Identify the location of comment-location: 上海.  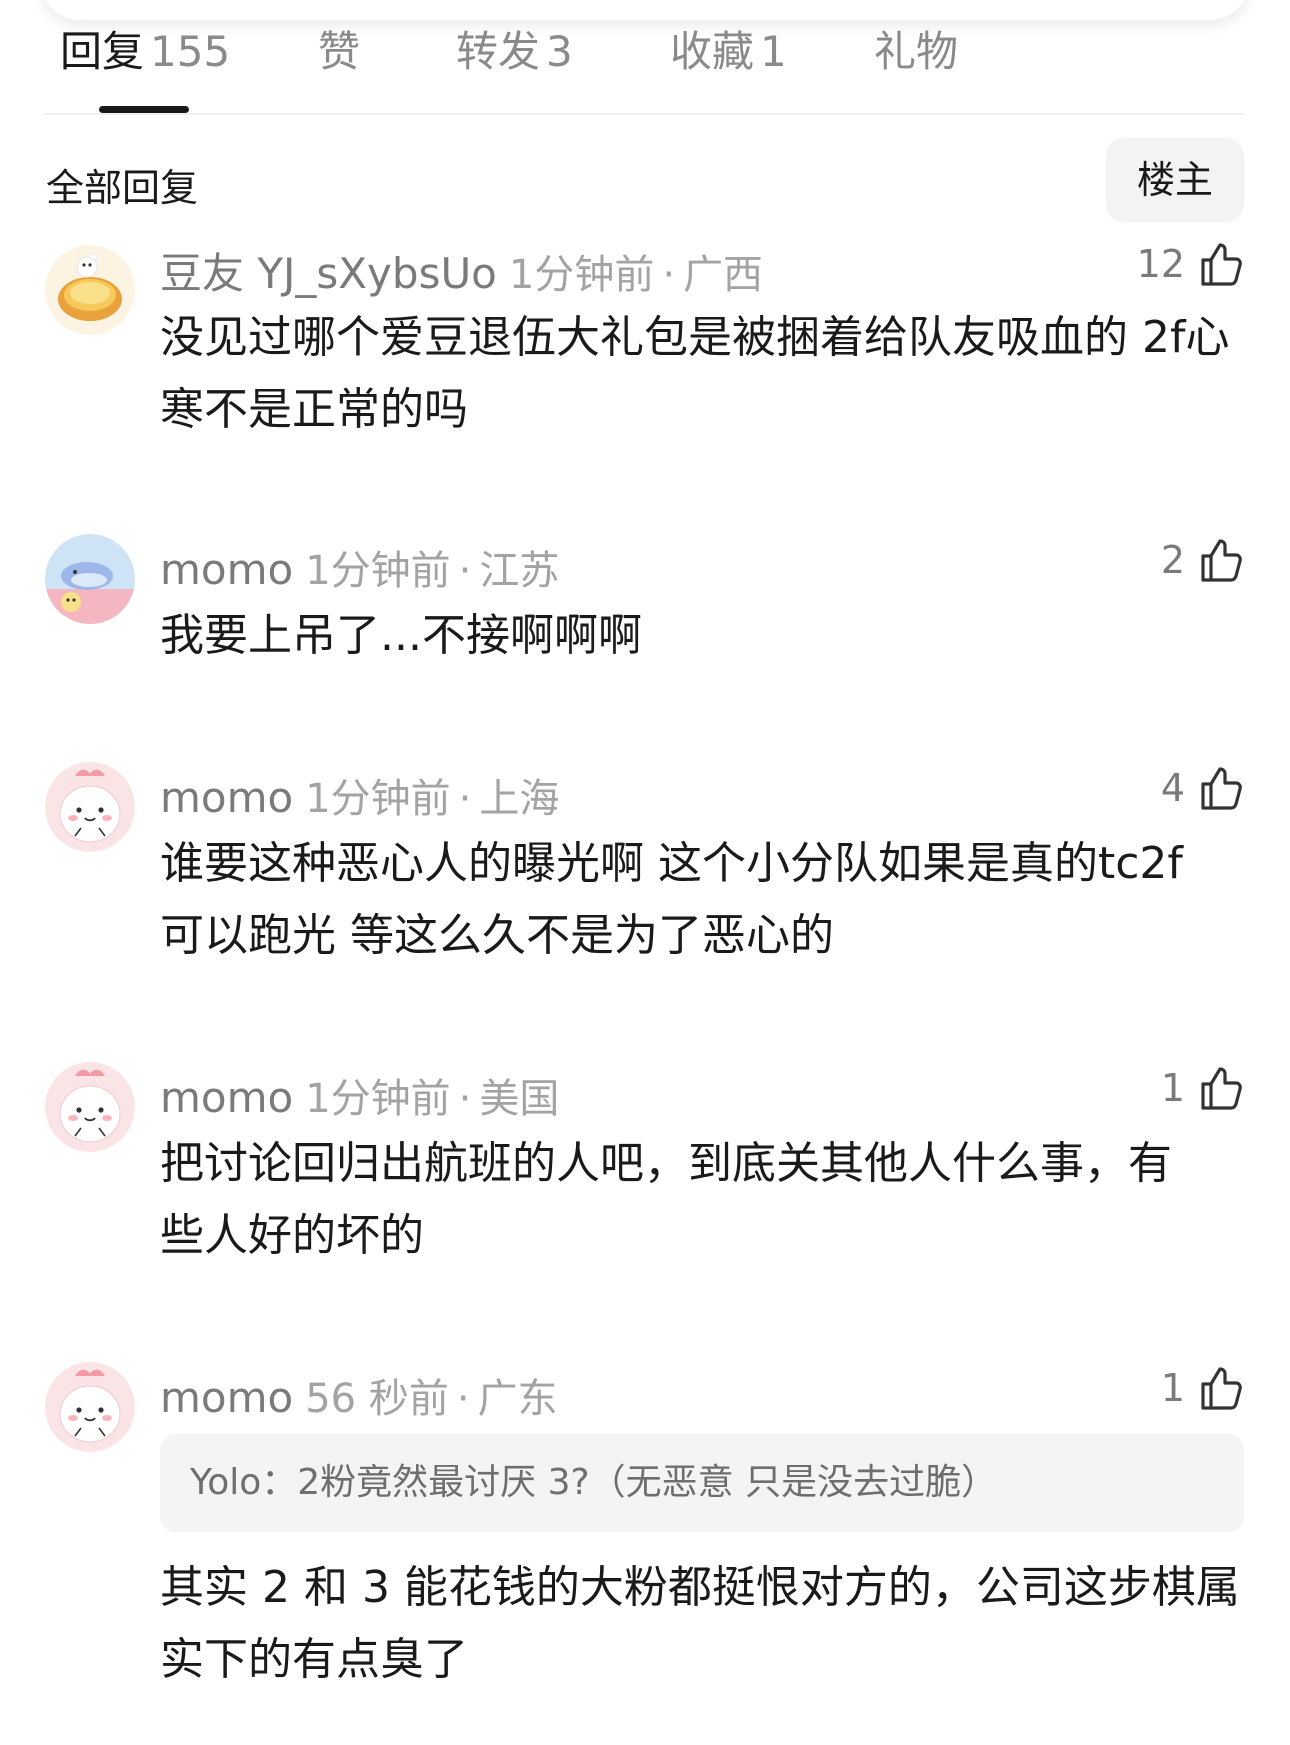
(519, 799).